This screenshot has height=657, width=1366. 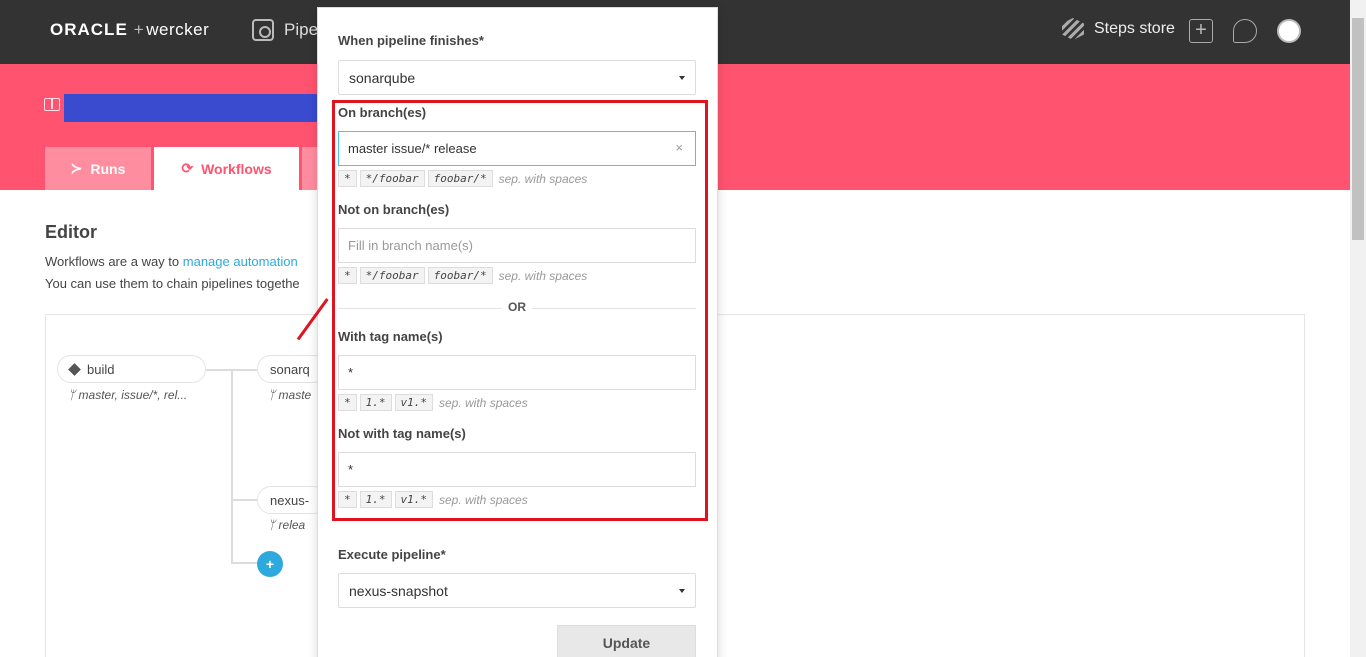 What do you see at coordinates (1245, 31) in the screenshot?
I see `chat-icon` at bounding box center [1245, 31].